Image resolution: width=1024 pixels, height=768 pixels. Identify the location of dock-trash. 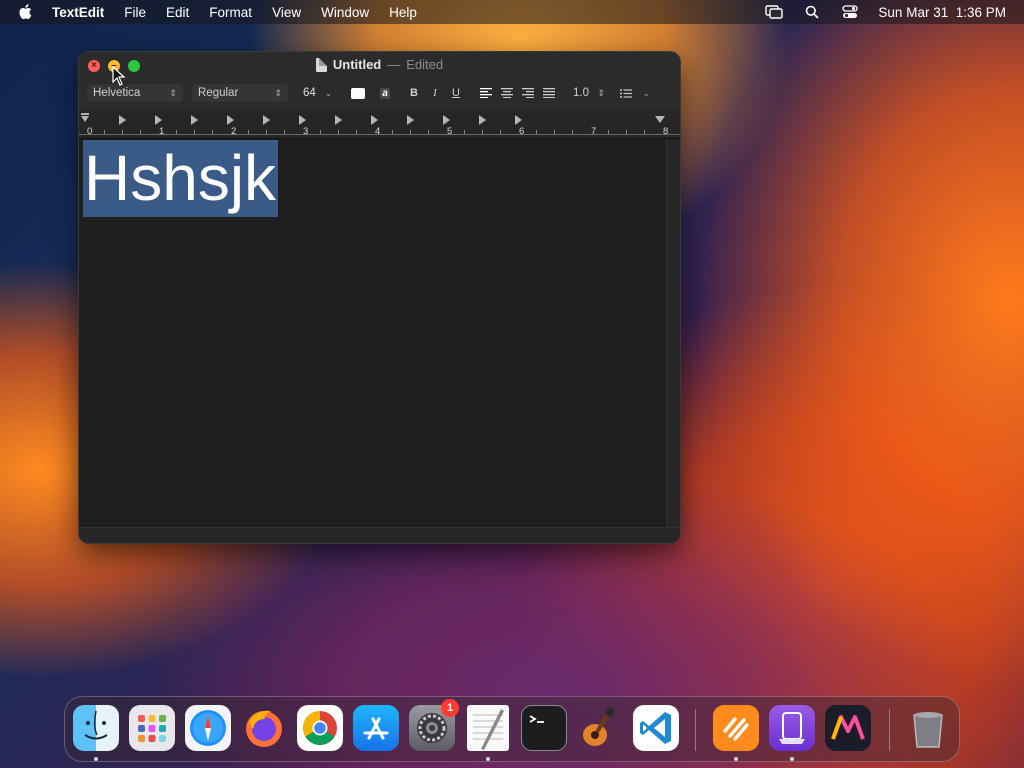
(928, 728).